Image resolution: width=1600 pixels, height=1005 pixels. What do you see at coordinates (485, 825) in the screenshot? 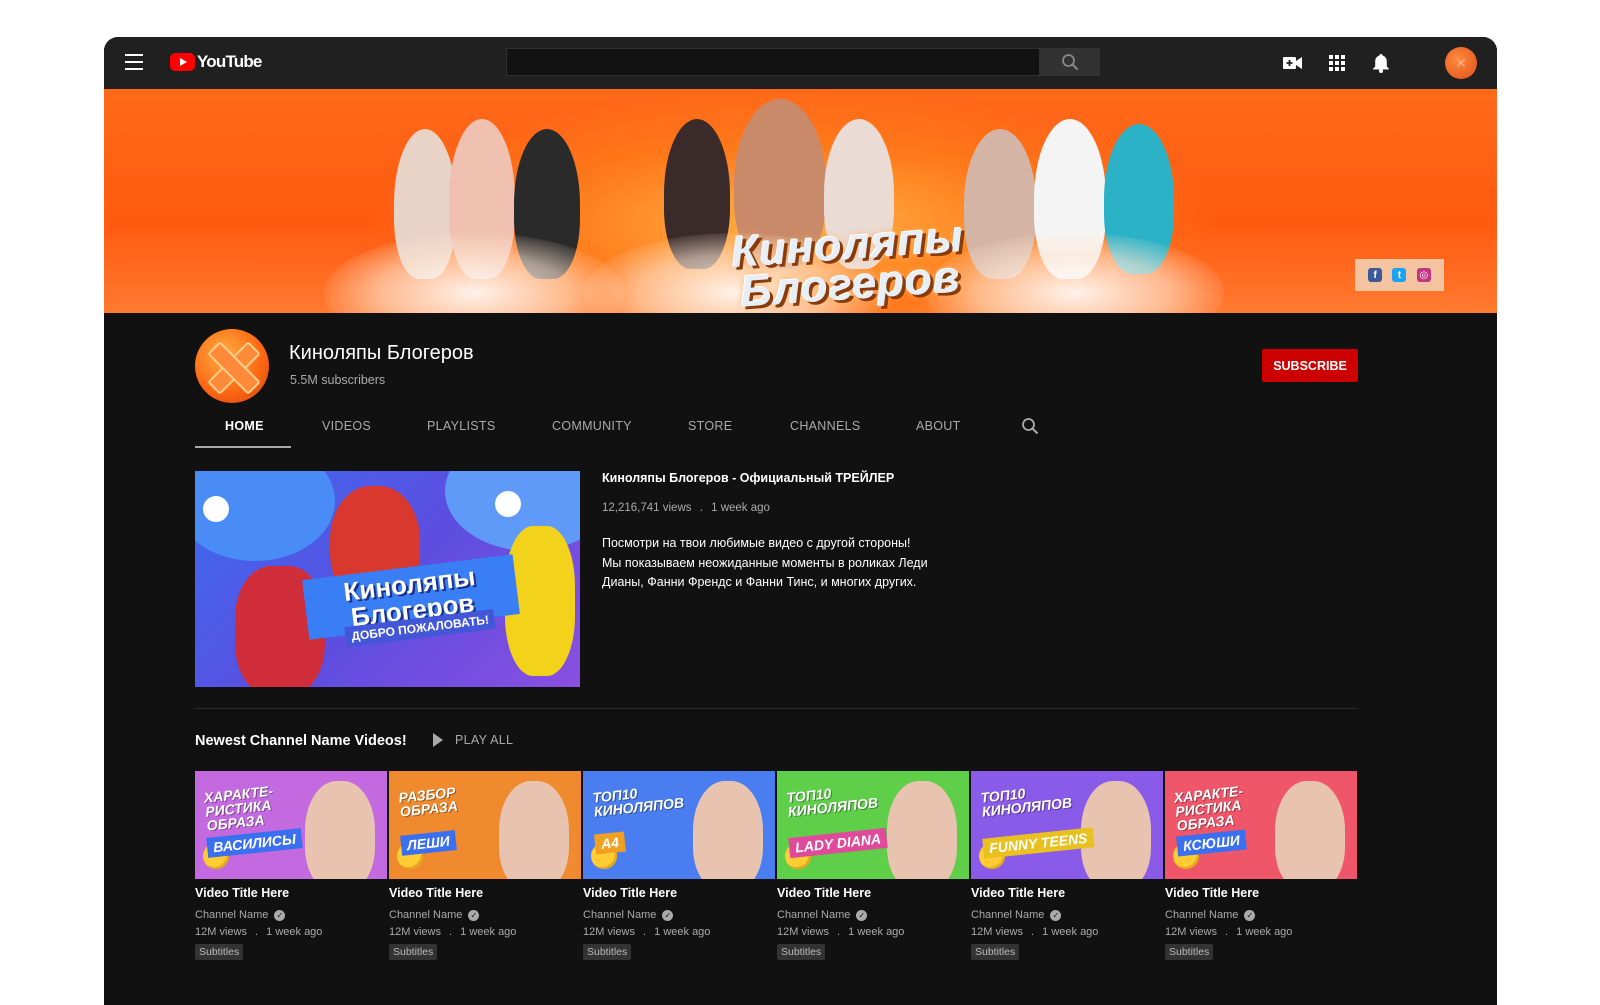
I see `video-thumbnail: РАЗБОР ОБРАЗА ЛЕШИ` at bounding box center [485, 825].